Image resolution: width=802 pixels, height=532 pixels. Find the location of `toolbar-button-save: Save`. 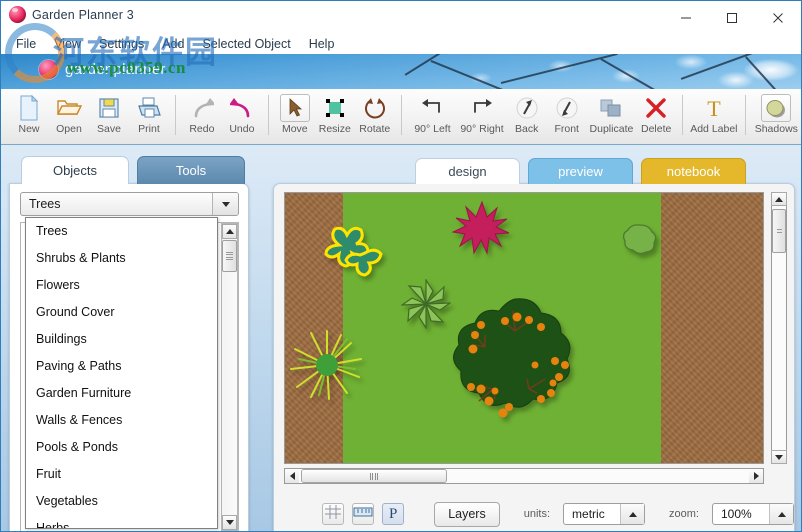

toolbar-button-save: Save is located at coordinates (109, 116).